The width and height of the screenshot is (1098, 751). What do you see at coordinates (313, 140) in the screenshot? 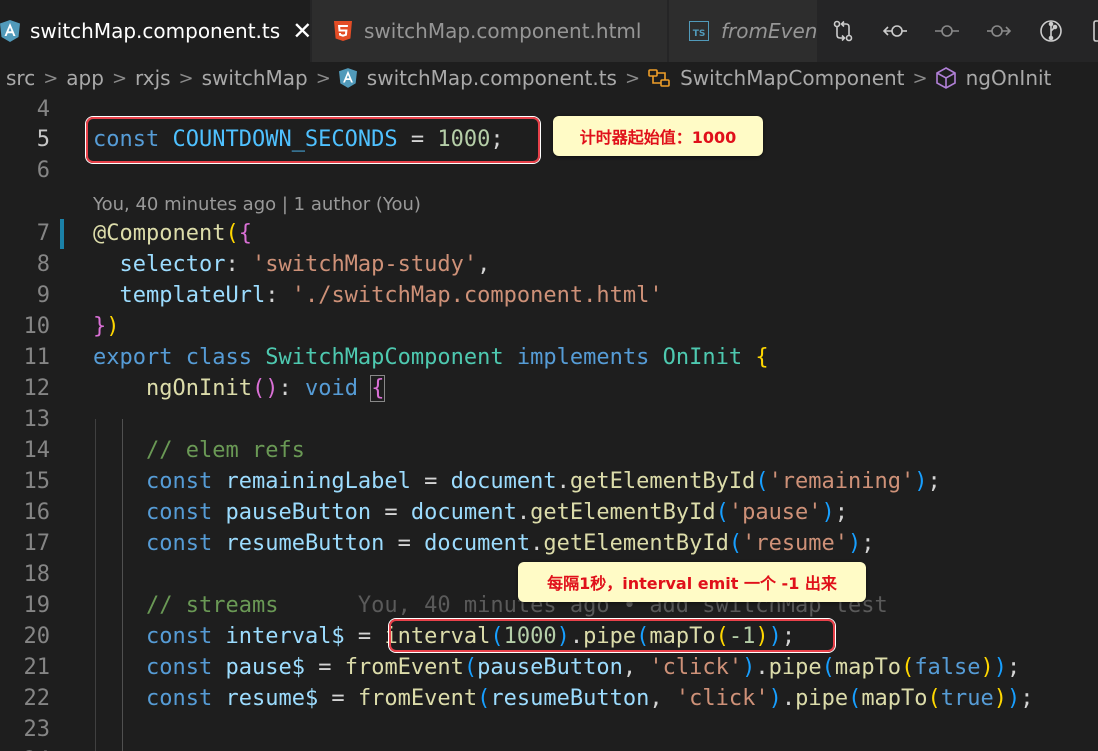
I see `annotation-highlight-countdown` at bounding box center [313, 140].